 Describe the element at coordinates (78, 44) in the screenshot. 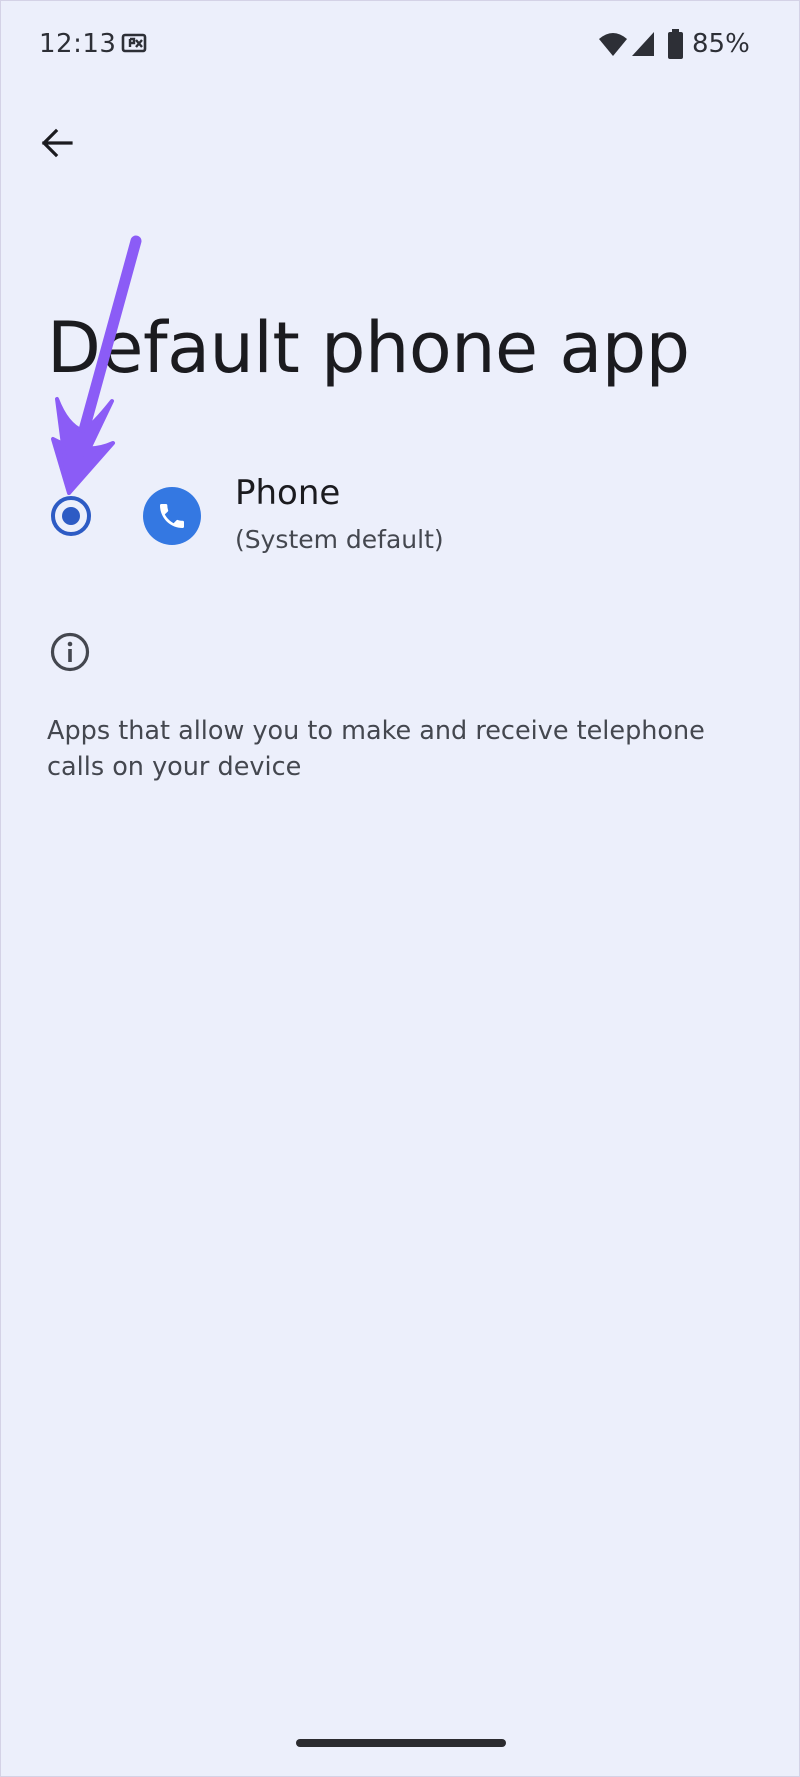

I see `status-time: 12:13` at that location.